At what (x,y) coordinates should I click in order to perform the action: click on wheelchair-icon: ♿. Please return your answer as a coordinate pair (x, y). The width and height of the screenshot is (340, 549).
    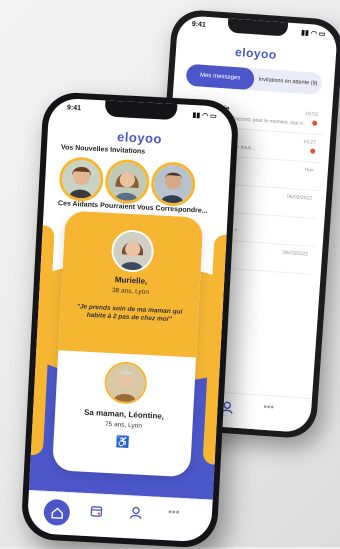
    Looking at the image, I should click on (122, 443).